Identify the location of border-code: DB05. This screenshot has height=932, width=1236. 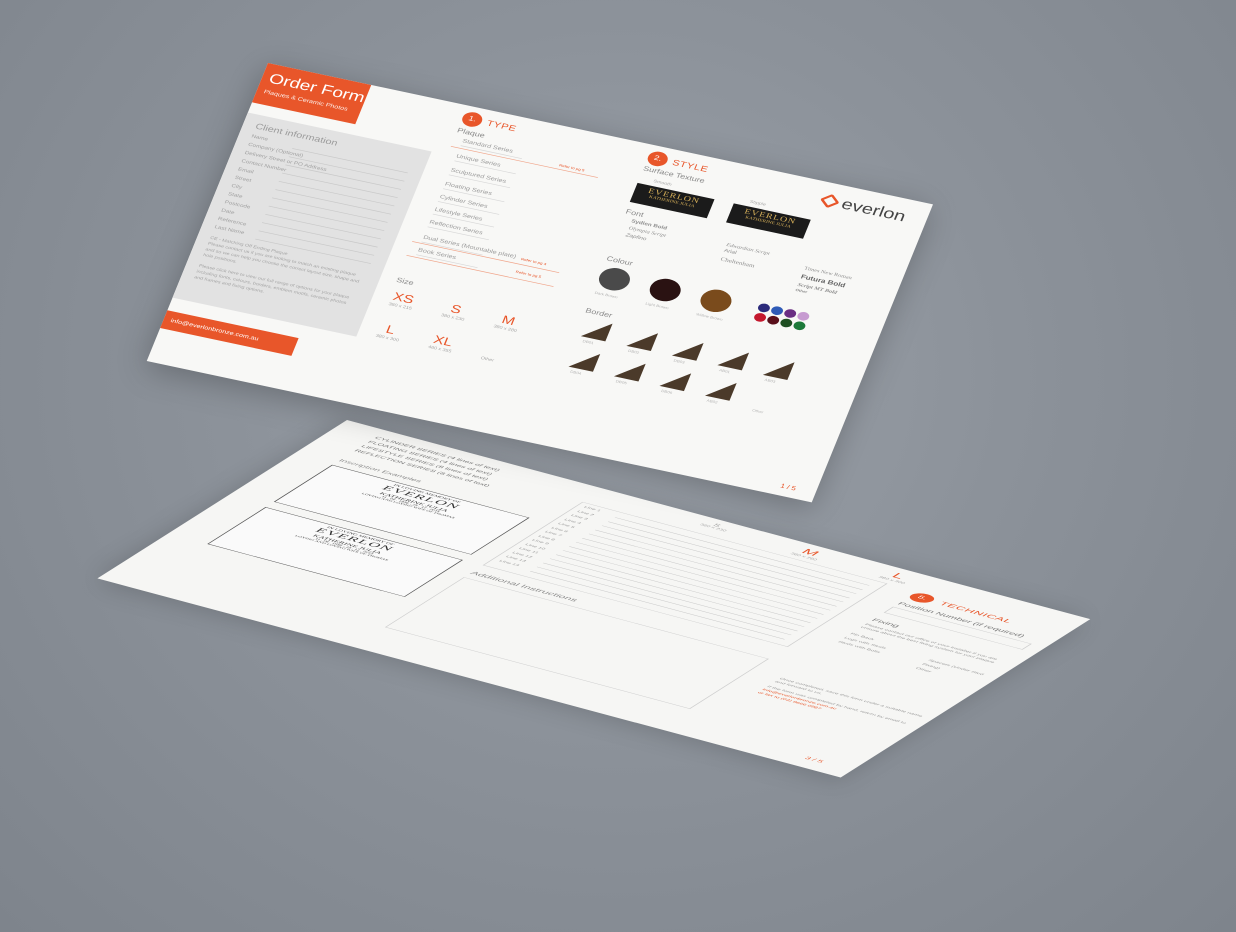
(621, 382).